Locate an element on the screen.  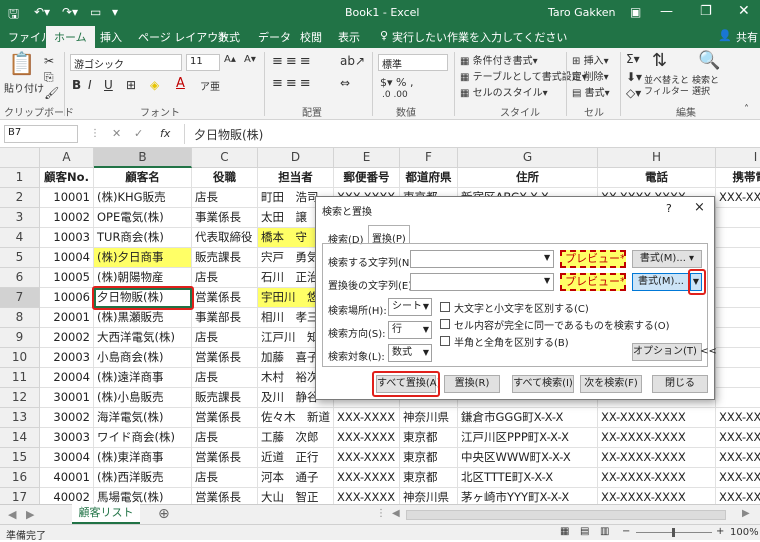
row-header: 17 is located at coordinates (20, 496).